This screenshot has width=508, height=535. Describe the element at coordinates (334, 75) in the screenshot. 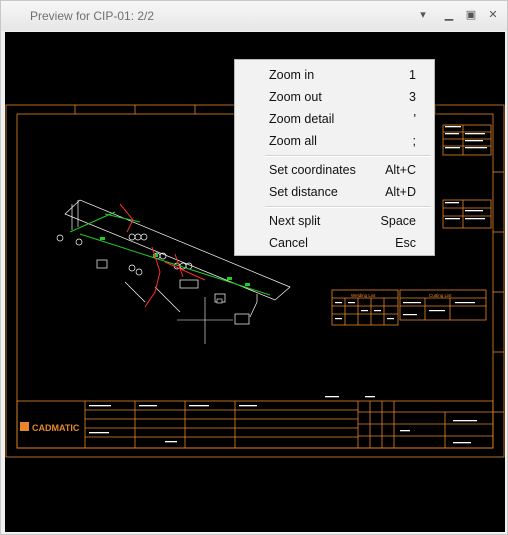

I see `menu-item-zoom-in: Zoom in 1` at that location.